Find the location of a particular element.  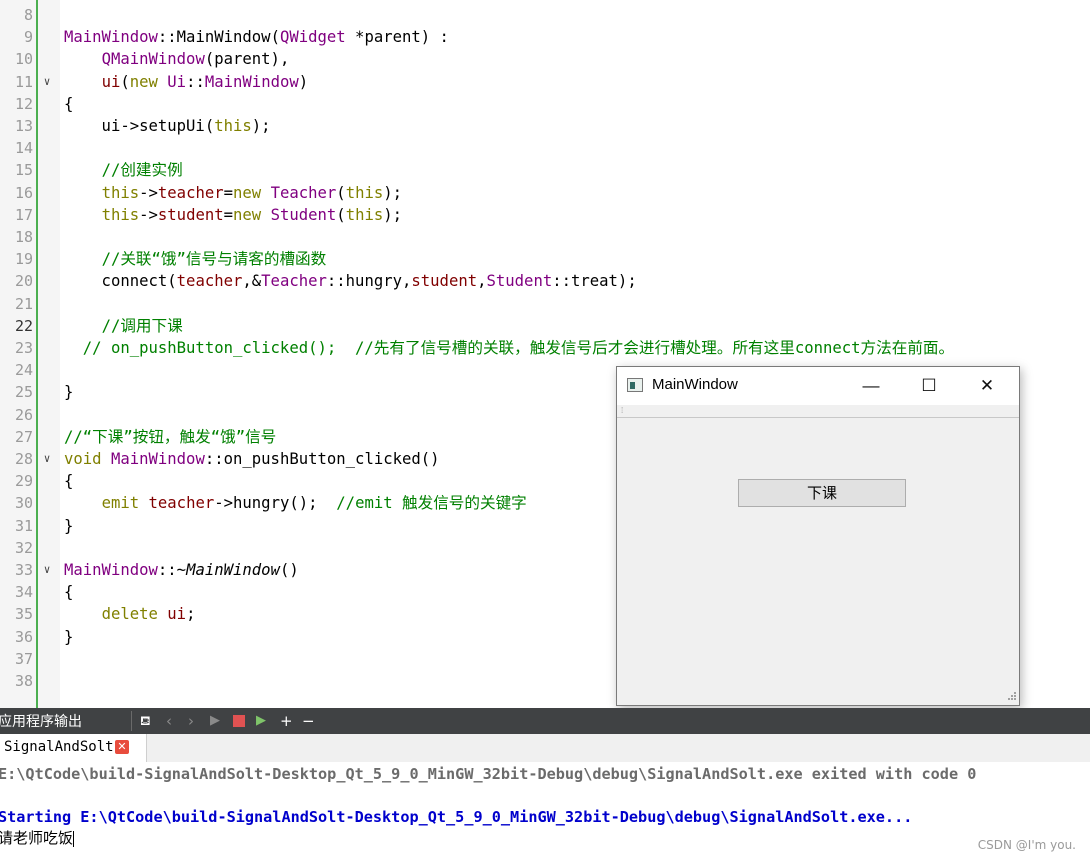

code-token: (parent), is located at coordinates (247, 59).